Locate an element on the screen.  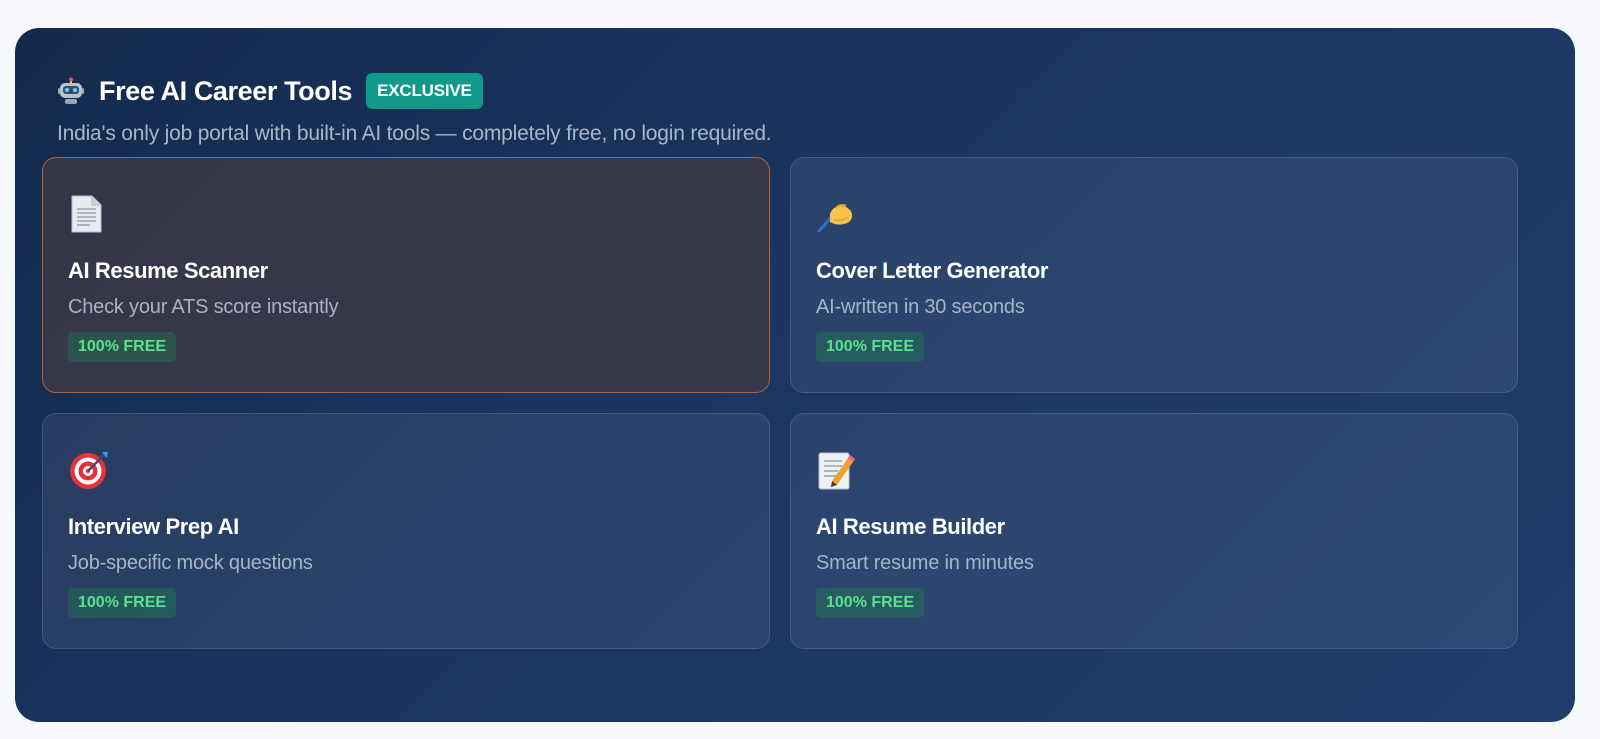
exclusive-badge: EXCLUSIVE is located at coordinates (424, 91).